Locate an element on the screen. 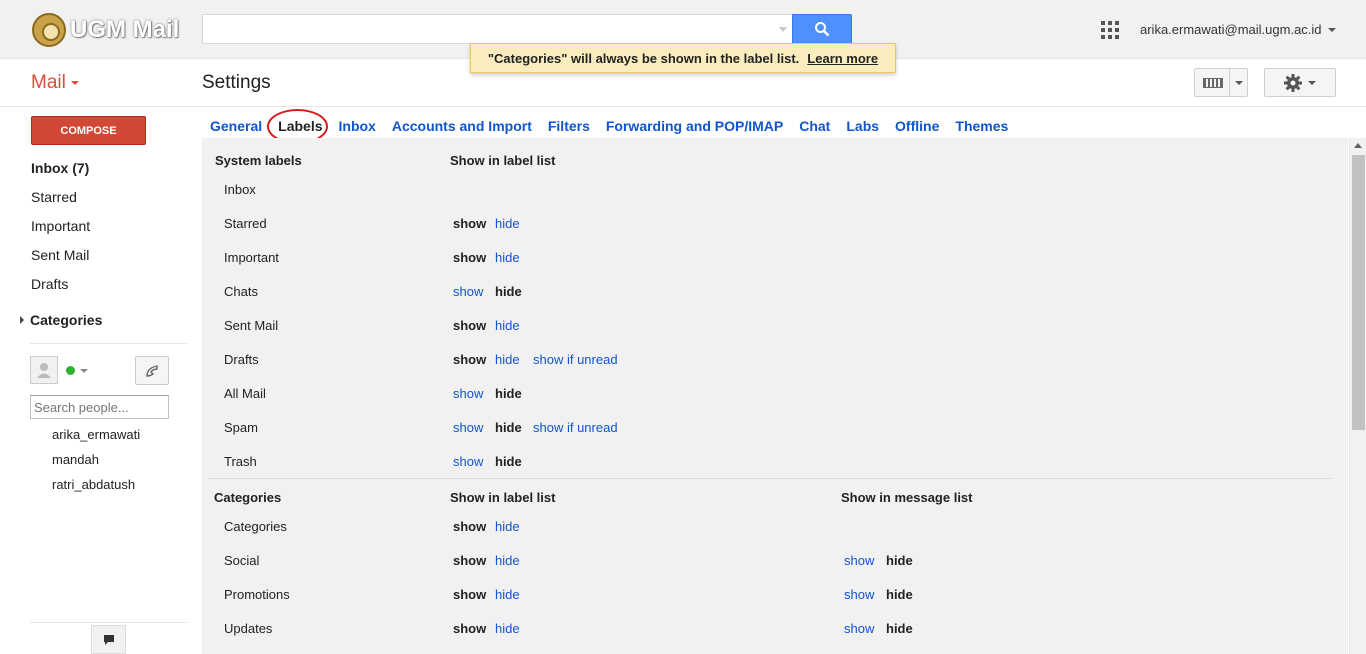  tab-labels: Labels is located at coordinates (300, 128).